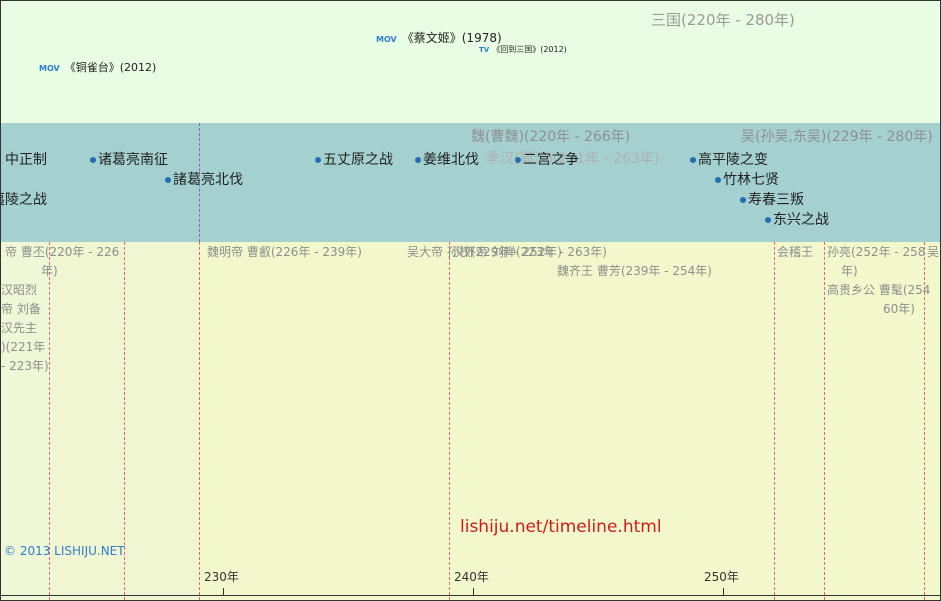 The height and width of the screenshot is (601, 941). I want to click on event-label: 夷陵之战, so click(24, 200).